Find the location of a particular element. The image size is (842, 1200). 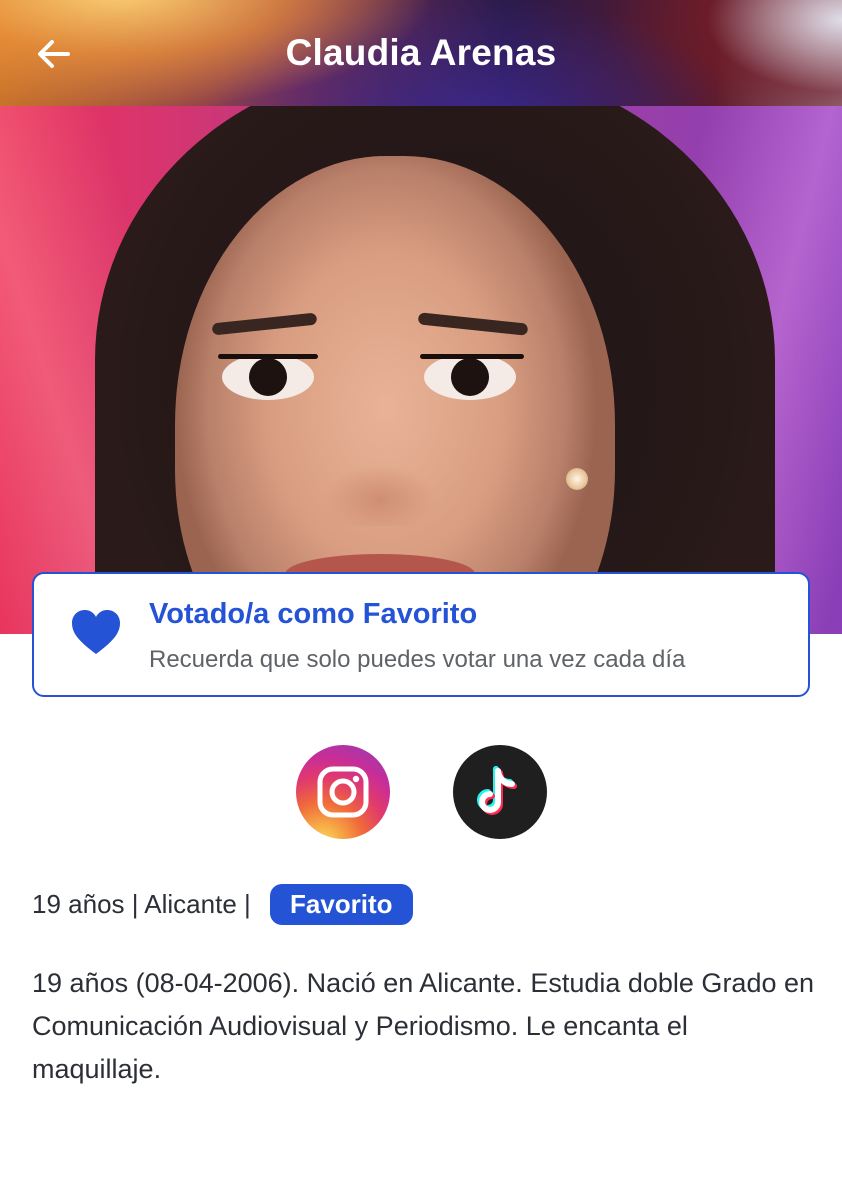

page-title: Claudia Arenas is located at coordinates (421, 52).